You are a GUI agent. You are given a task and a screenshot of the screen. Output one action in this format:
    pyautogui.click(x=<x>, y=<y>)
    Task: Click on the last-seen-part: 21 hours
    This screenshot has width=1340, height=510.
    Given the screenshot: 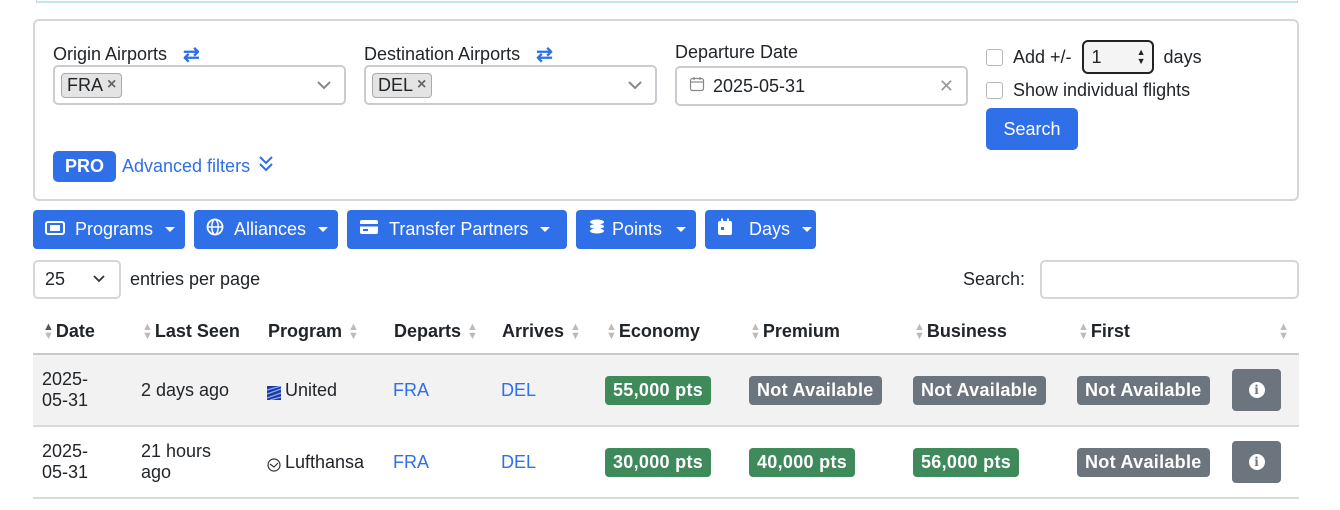 What is the action you would take?
    pyautogui.click(x=176, y=451)
    